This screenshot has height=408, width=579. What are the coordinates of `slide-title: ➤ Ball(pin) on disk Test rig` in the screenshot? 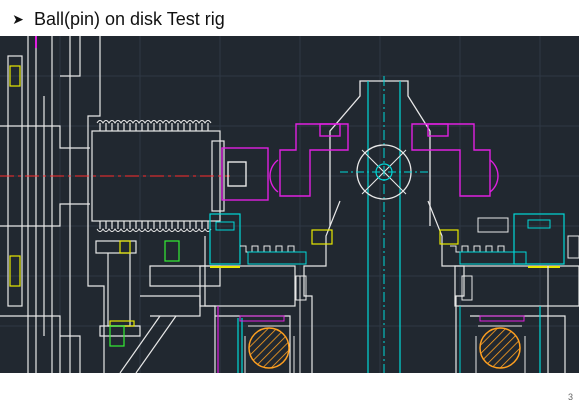 It's located at (117, 19).